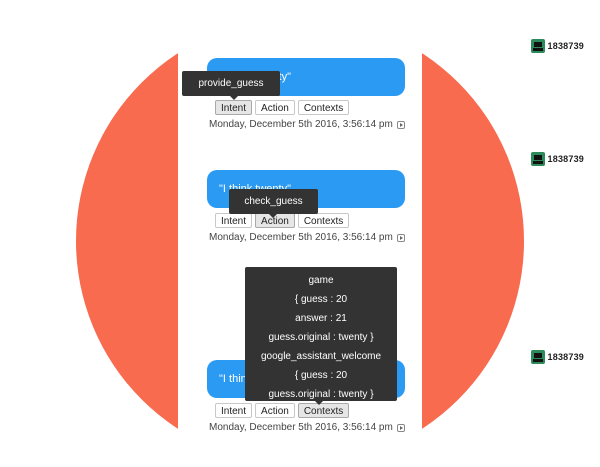 The image size is (600, 467). Describe the element at coordinates (321, 280) in the screenshot. I see `tooltip-line: game` at that location.